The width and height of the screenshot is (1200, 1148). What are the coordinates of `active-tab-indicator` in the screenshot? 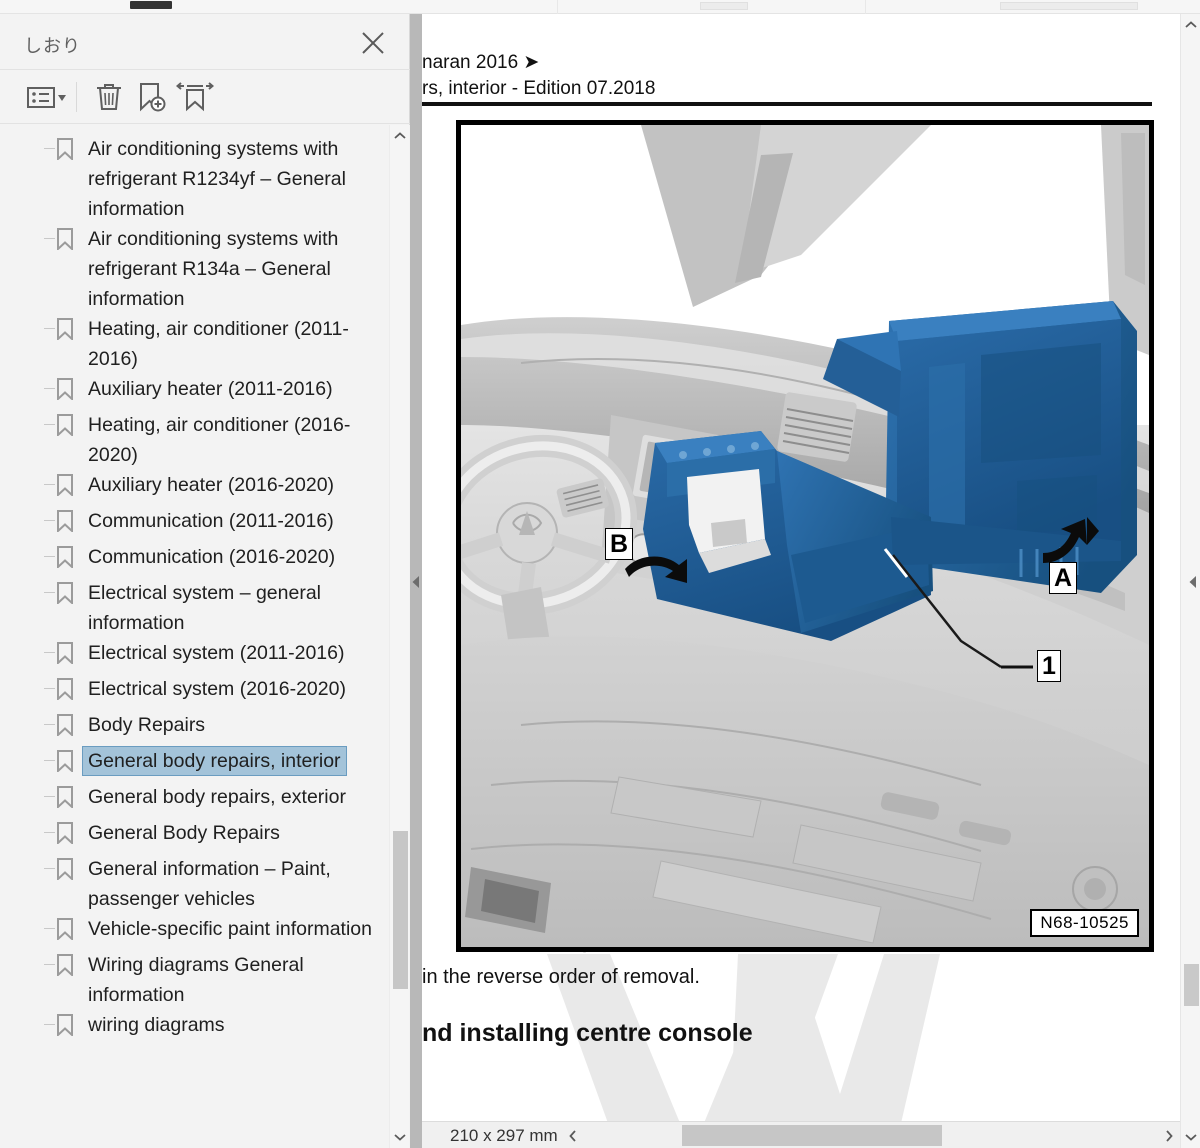 It's located at (151, 5).